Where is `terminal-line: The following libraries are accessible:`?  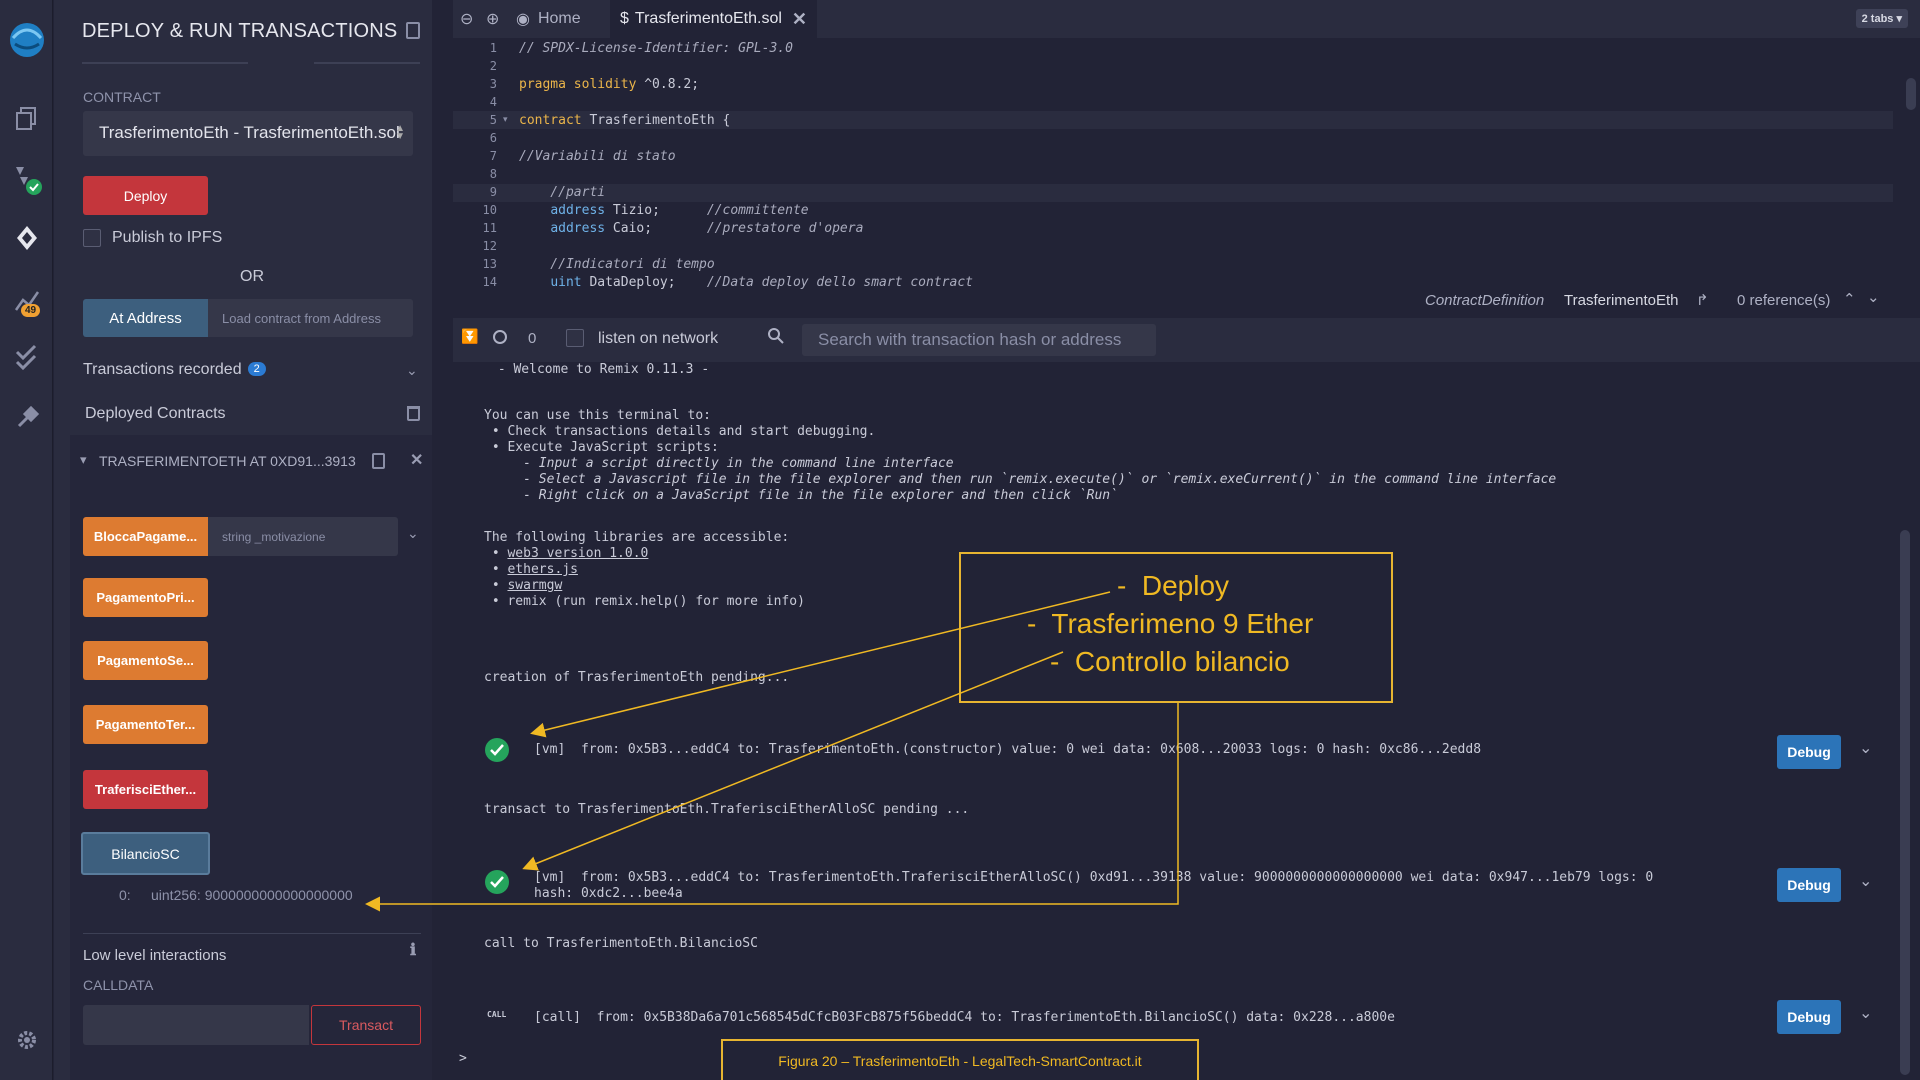
terminal-line: The following libraries are accessible: is located at coordinates (637, 537).